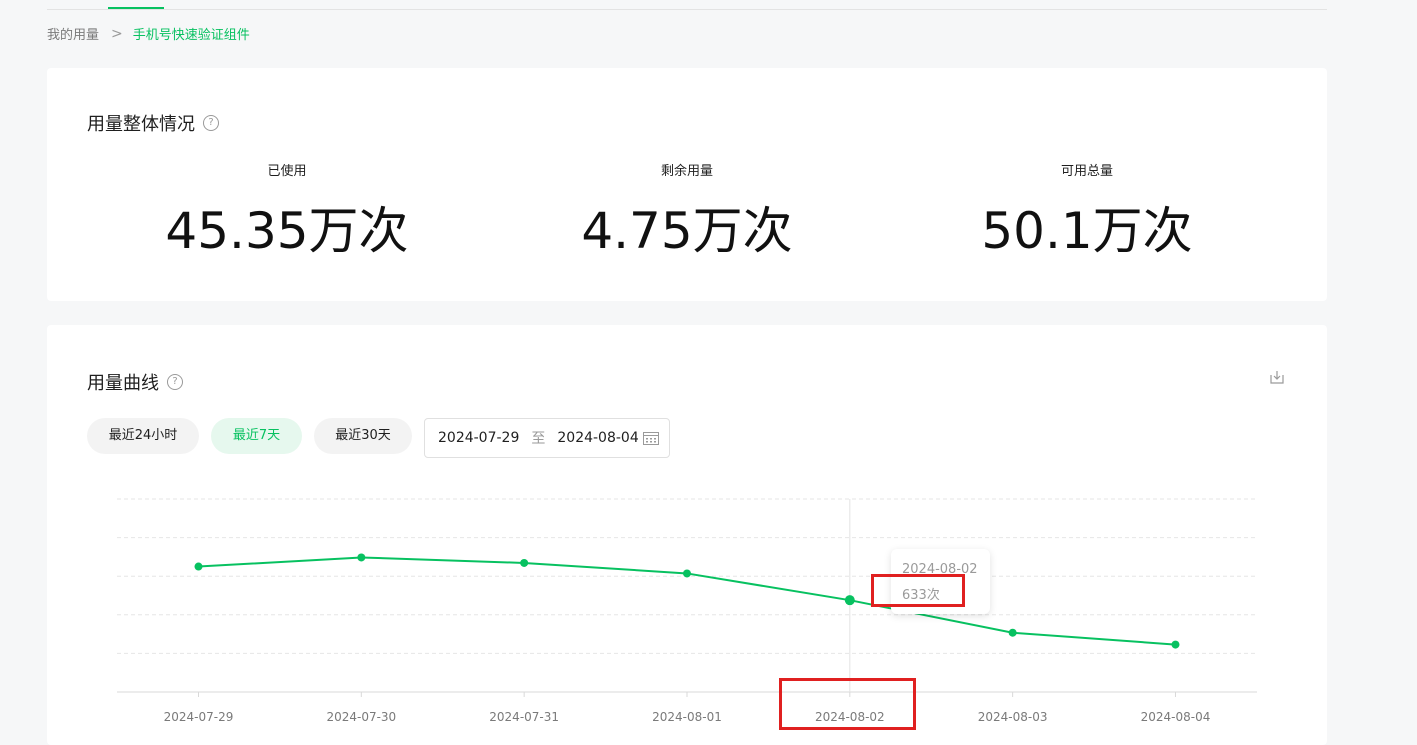  What do you see at coordinates (1013, 717) in the screenshot?
I see `x-tick-label: 2024-08-03` at bounding box center [1013, 717].